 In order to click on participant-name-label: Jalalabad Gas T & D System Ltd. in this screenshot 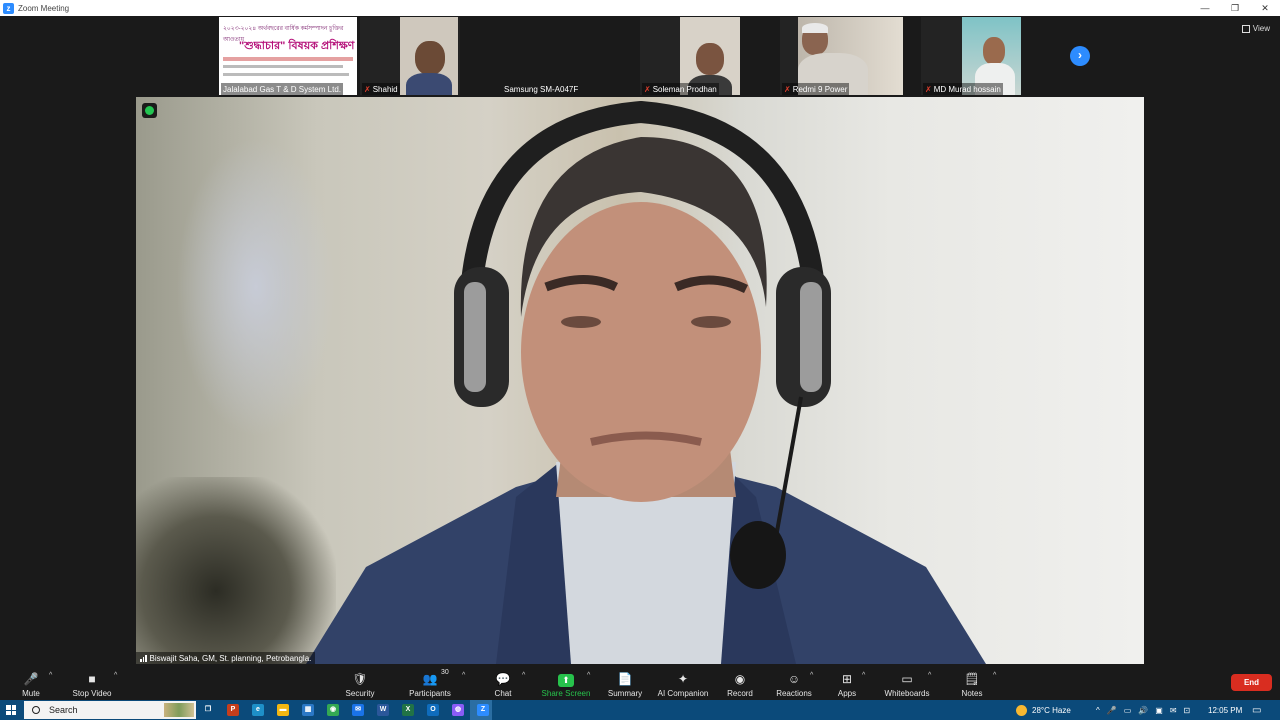, I will do `click(282, 89)`.